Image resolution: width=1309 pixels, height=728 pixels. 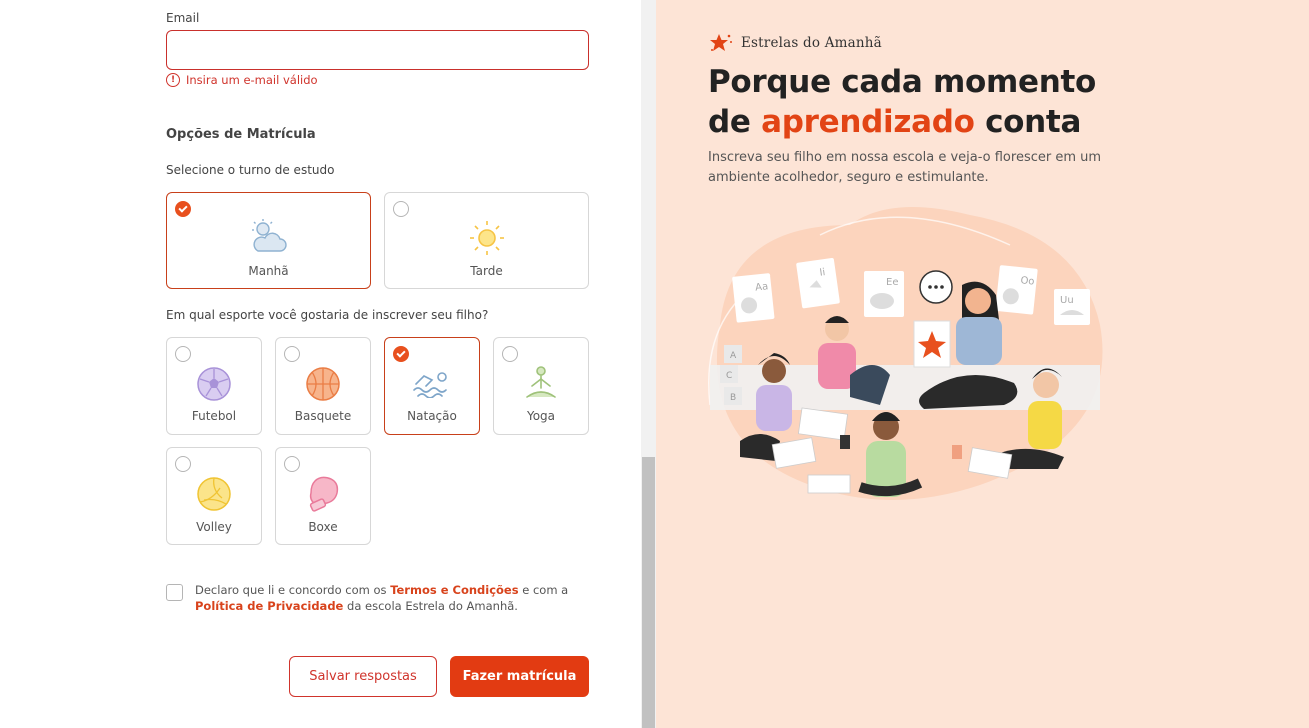 I want to click on privacy-link: Política de Privacidade, so click(x=269, y=606).